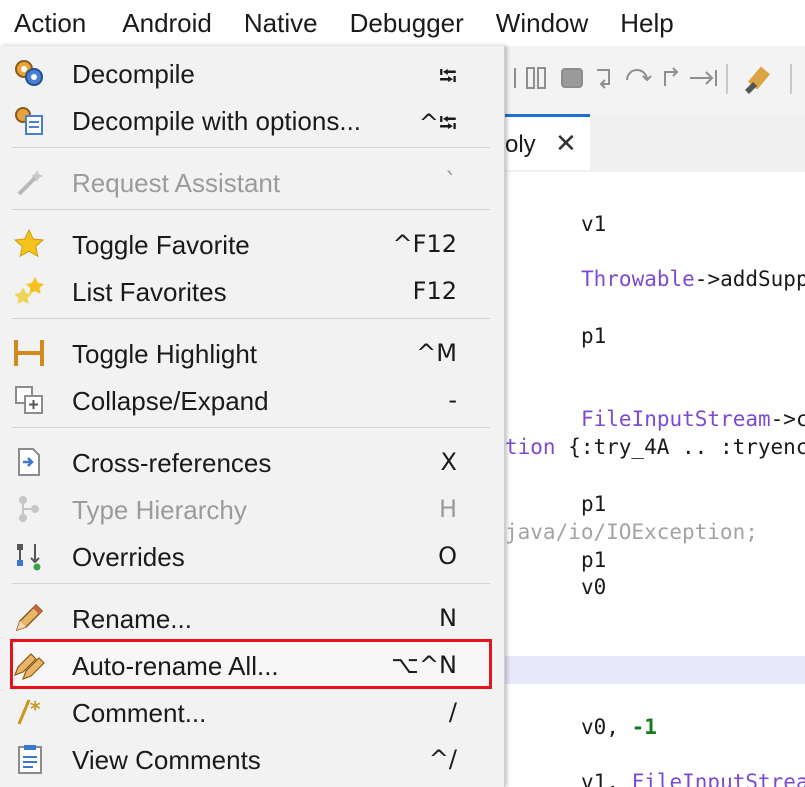 This screenshot has width=805, height=787. Describe the element at coordinates (646, 23) in the screenshot. I see `menu-help: Help` at that location.